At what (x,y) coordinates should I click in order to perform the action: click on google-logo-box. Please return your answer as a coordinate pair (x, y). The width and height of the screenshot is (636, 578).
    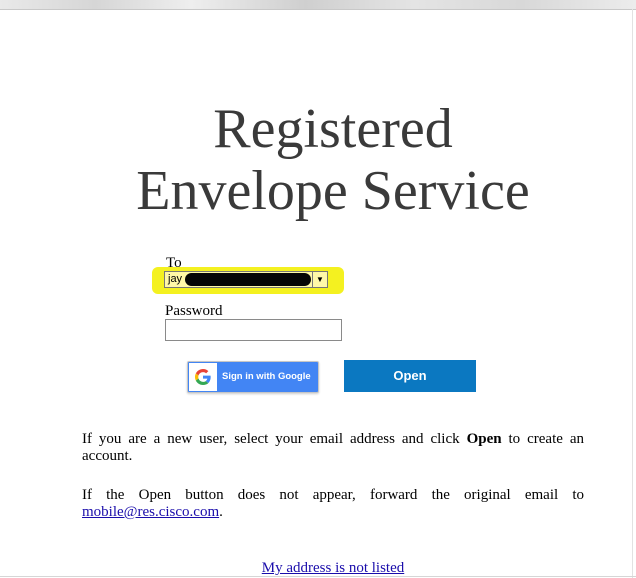
    Looking at the image, I should click on (203, 377).